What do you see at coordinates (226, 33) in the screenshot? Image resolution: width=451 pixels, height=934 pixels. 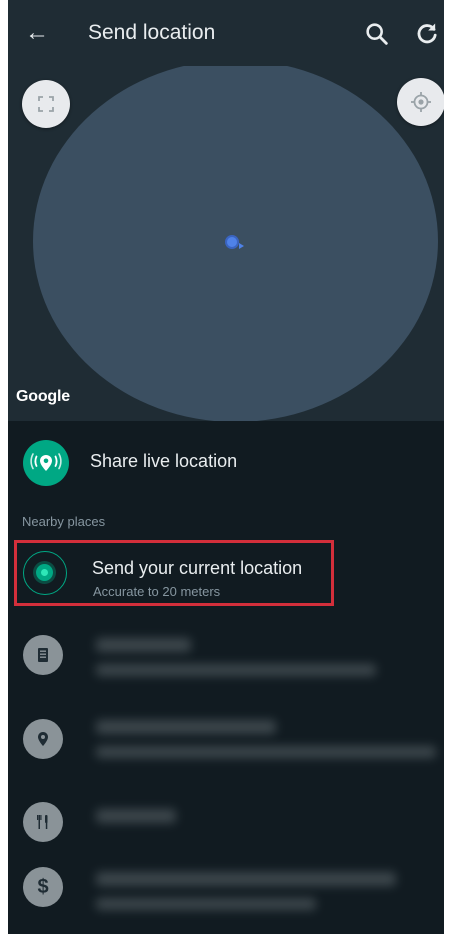 I see `app-bar: ← Send location` at bounding box center [226, 33].